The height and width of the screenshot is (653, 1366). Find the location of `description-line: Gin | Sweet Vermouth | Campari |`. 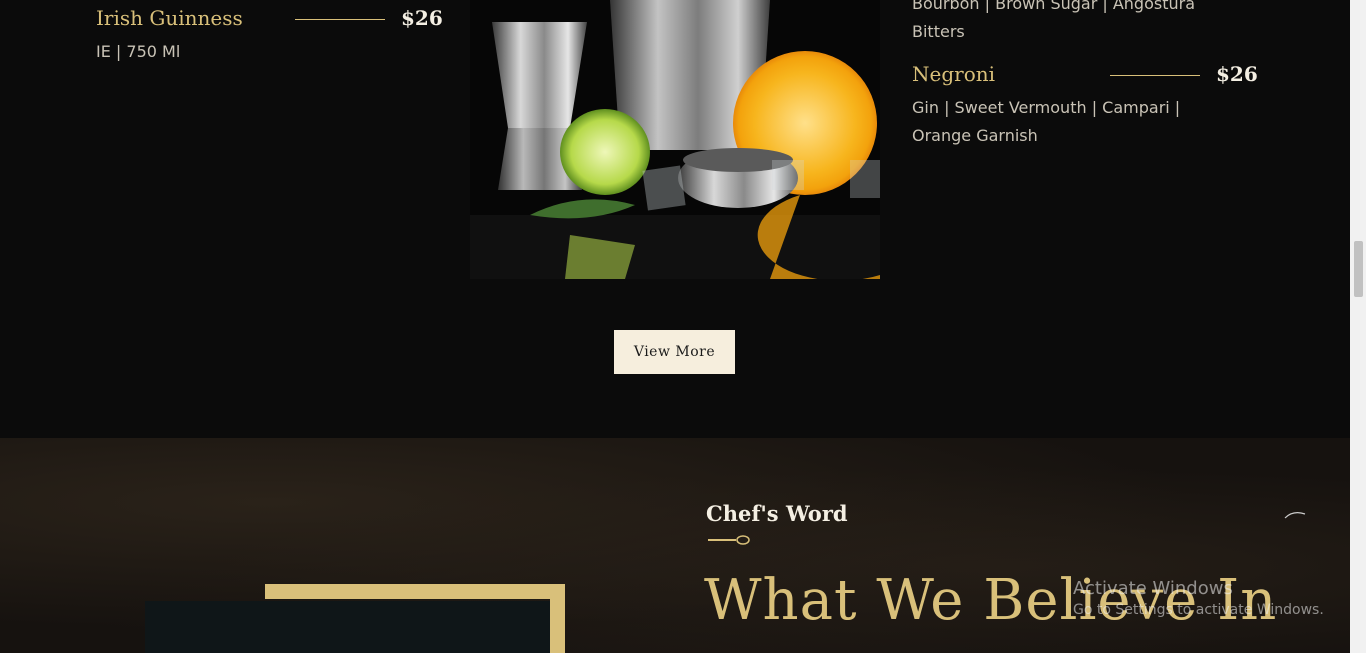

description-line: Gin | Sweet Vermouth | Campari | is located at coordinates (1046, 107).